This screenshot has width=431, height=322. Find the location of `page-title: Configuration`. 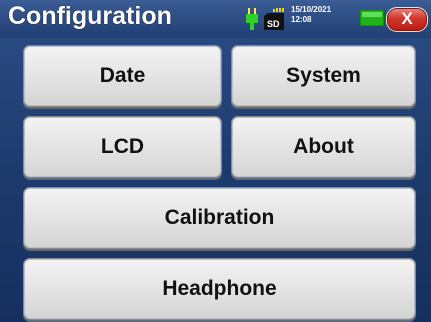

page-title: Configuration is located at coordinates (90, 16).